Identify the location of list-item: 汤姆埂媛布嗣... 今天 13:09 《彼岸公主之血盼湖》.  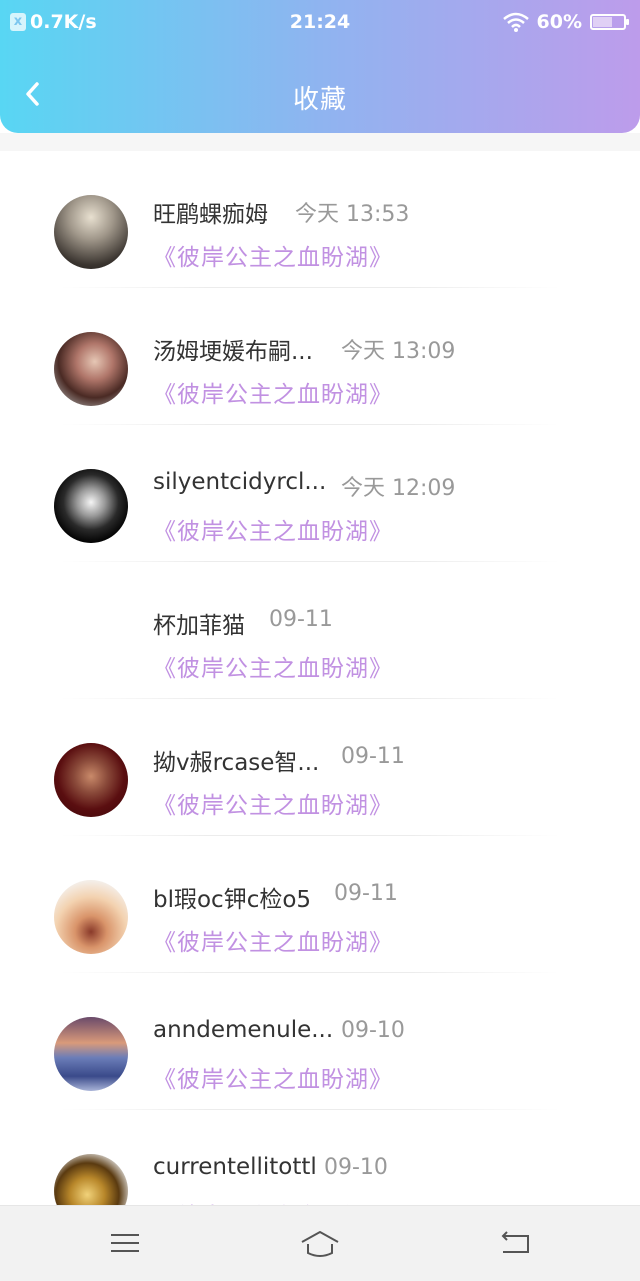
(320, 356).